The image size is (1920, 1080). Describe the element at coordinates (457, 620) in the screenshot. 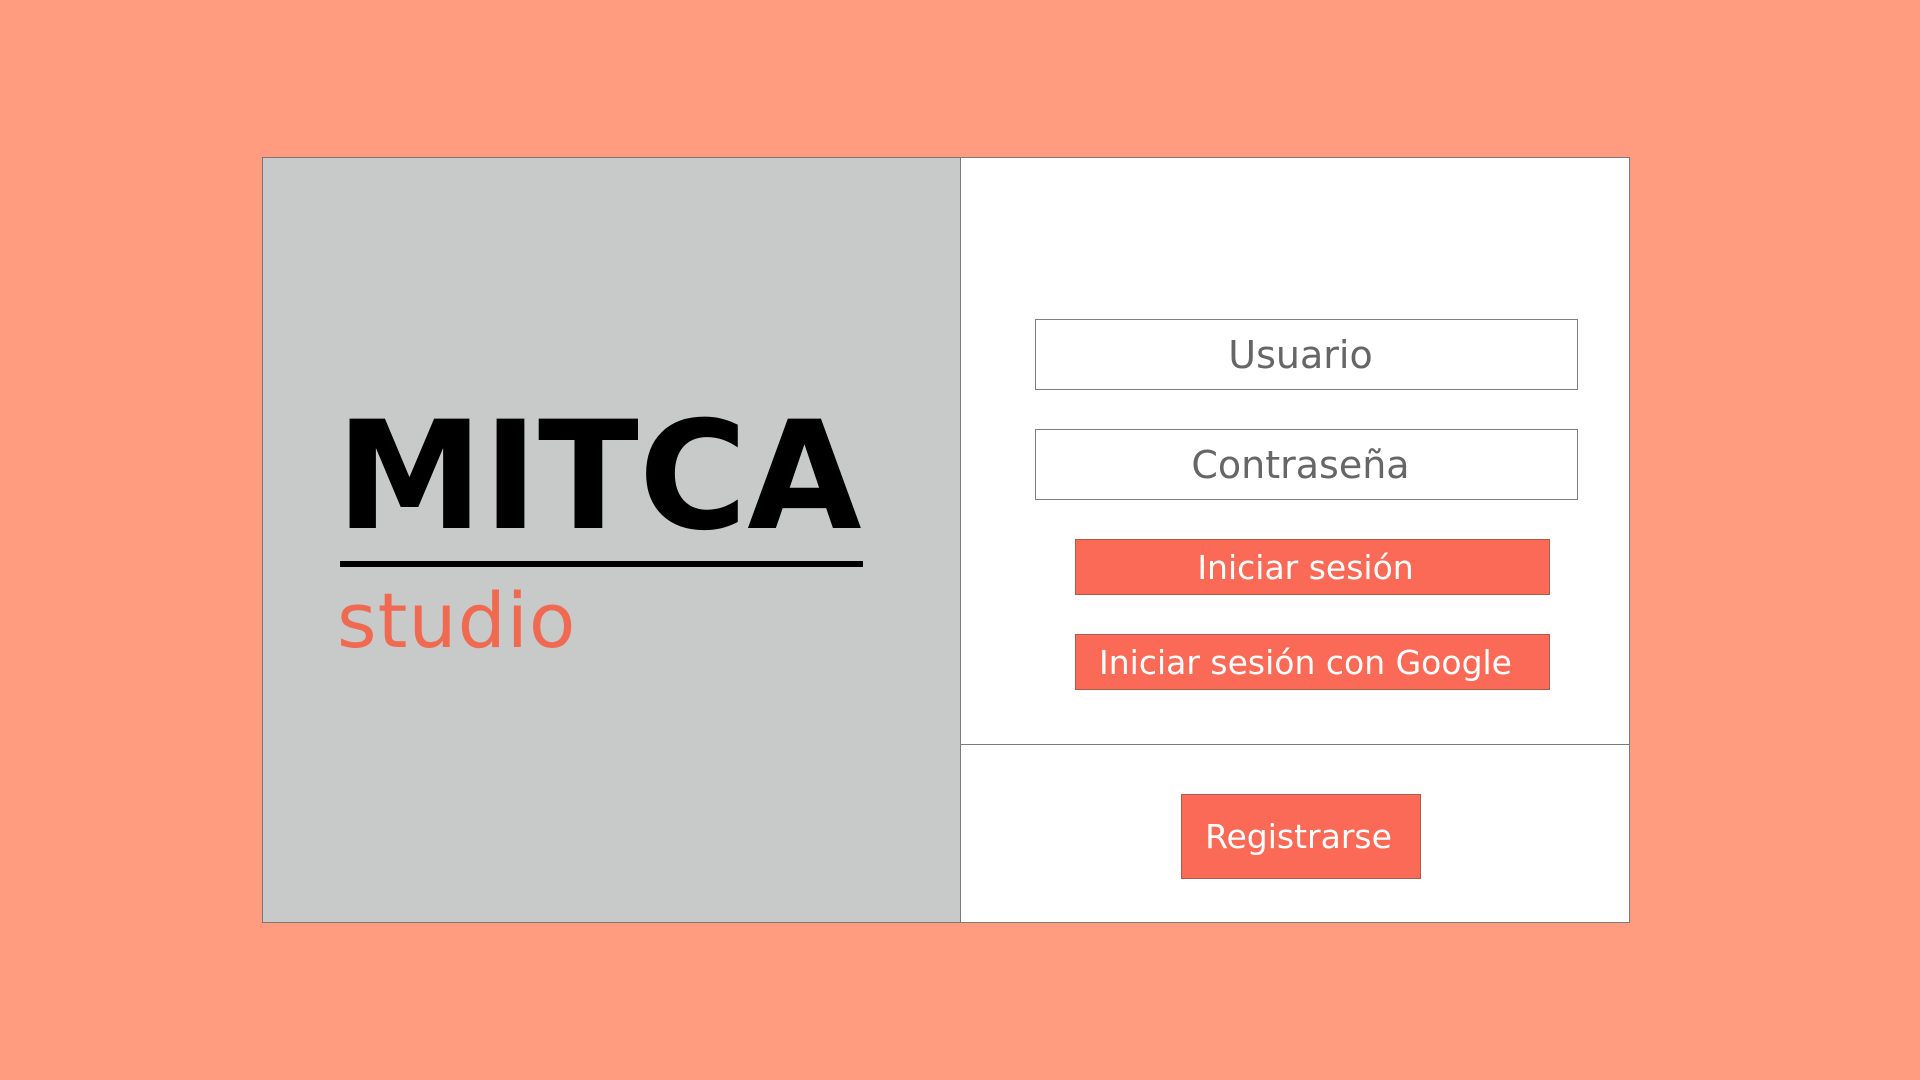

I see `logo-subtitle: studio` at that location.